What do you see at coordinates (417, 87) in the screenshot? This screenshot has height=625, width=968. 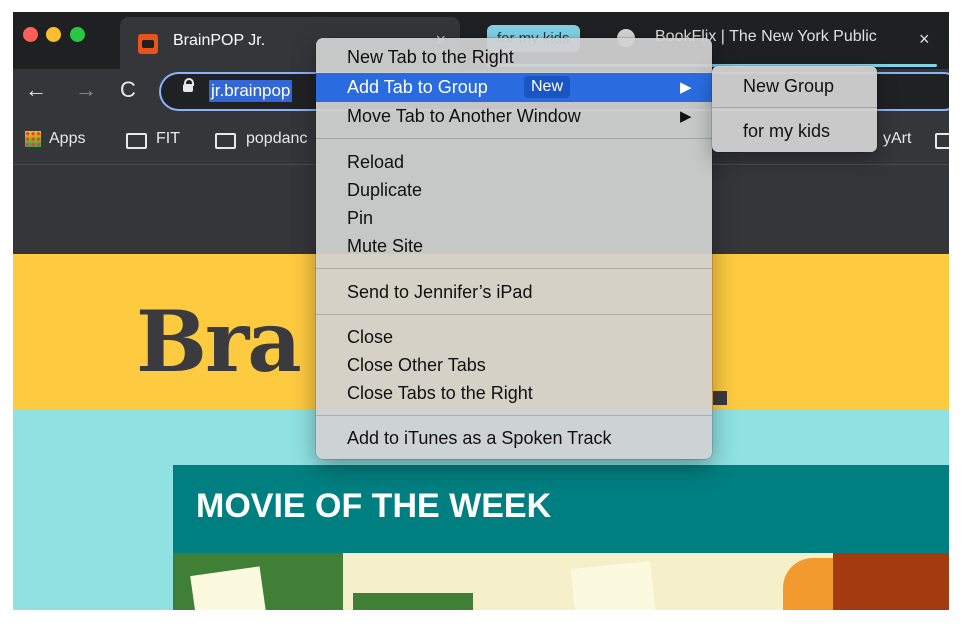 I see `menu-item-label: Add Tab to Group` at bounding box center [417, 87].